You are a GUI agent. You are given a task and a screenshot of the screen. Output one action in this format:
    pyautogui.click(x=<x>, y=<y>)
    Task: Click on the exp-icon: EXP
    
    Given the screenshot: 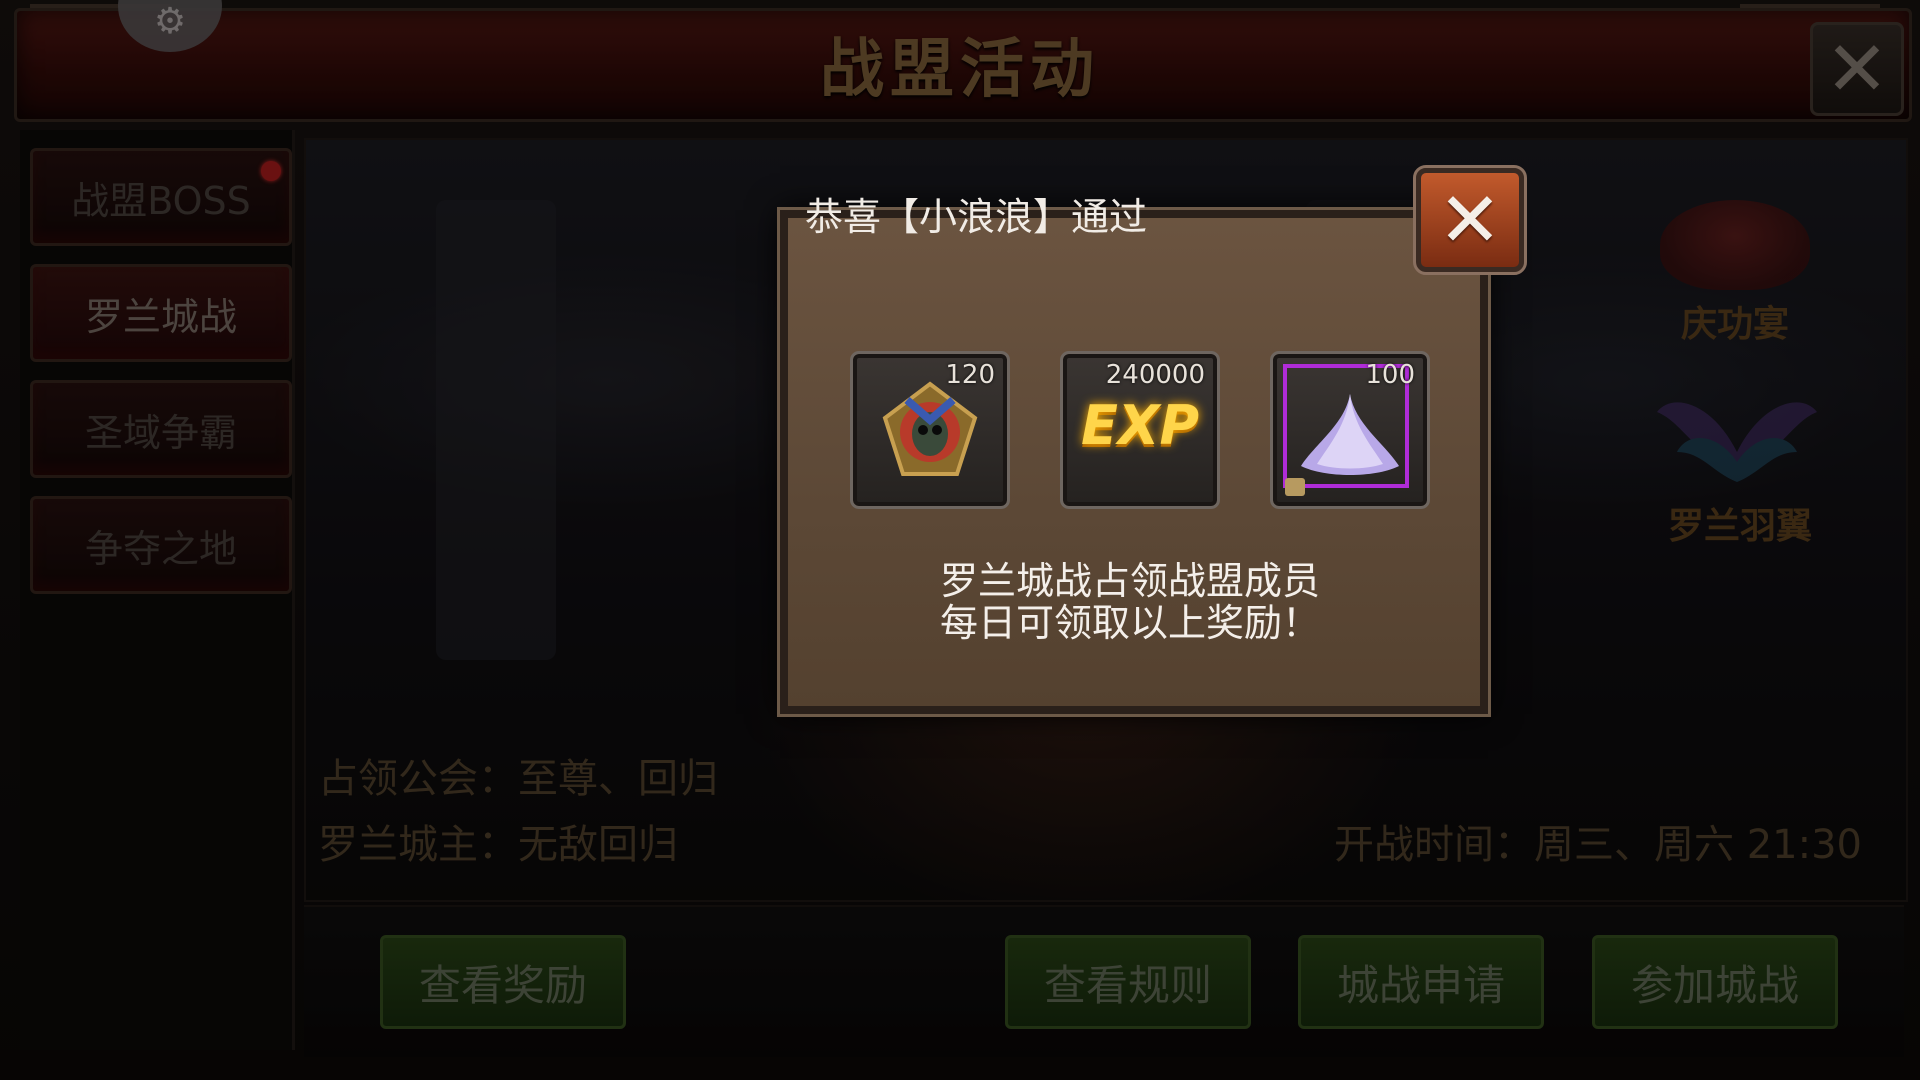 What is the action you would take?
    pyautogui.click(x=1140, y=425)
    